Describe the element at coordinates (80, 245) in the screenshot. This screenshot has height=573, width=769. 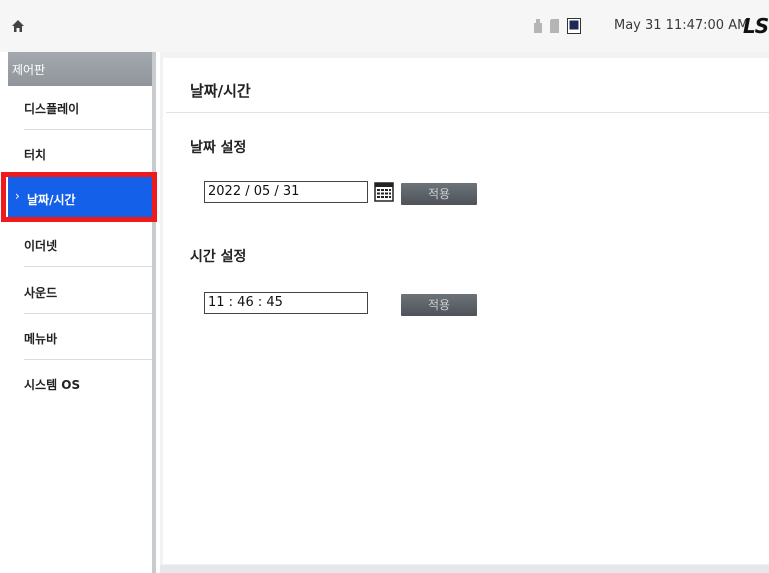
I see `sidebar-item-ethernet: 이더넷` at that location.